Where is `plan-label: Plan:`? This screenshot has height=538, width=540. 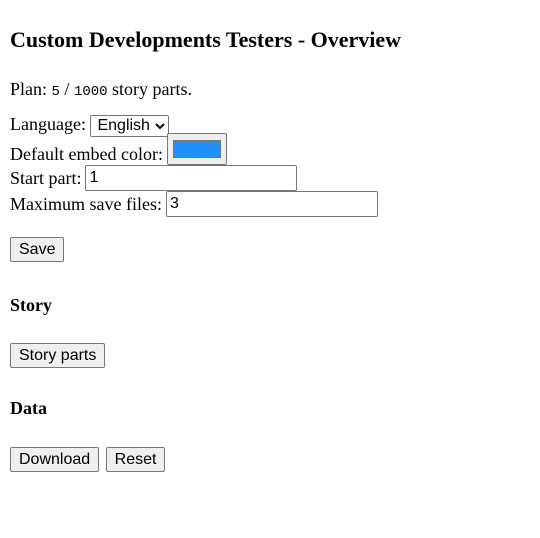
plan-label: Plan: is located at coordinates (29, 89).